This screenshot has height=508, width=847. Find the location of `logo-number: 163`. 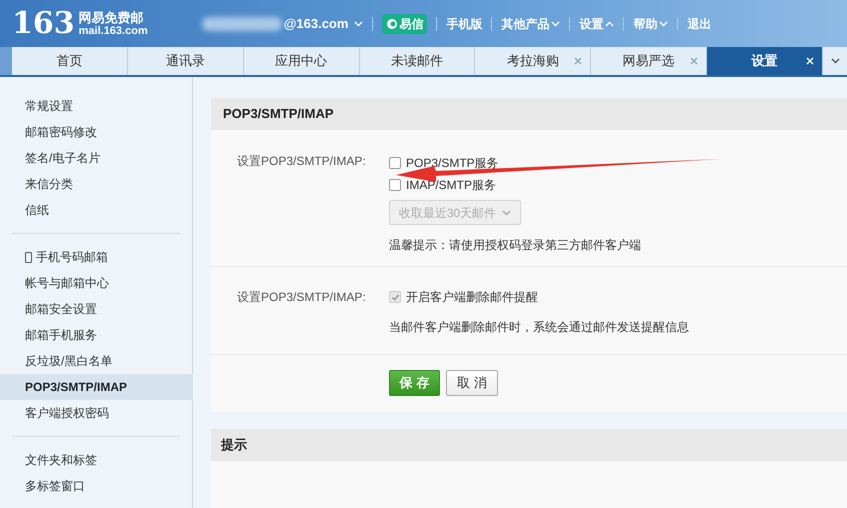

logo-number: 163 is located at coordinates (43, 23).